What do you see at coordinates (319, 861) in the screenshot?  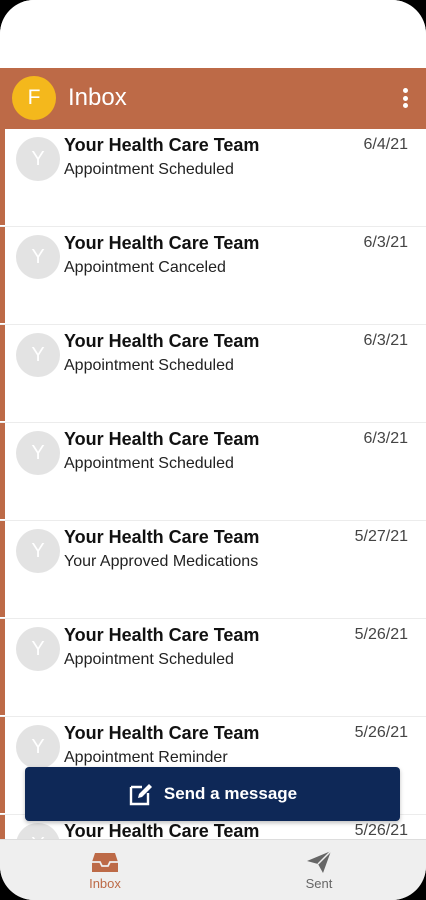 I see `paper-plane-icon` at bounding box center [319, 861].